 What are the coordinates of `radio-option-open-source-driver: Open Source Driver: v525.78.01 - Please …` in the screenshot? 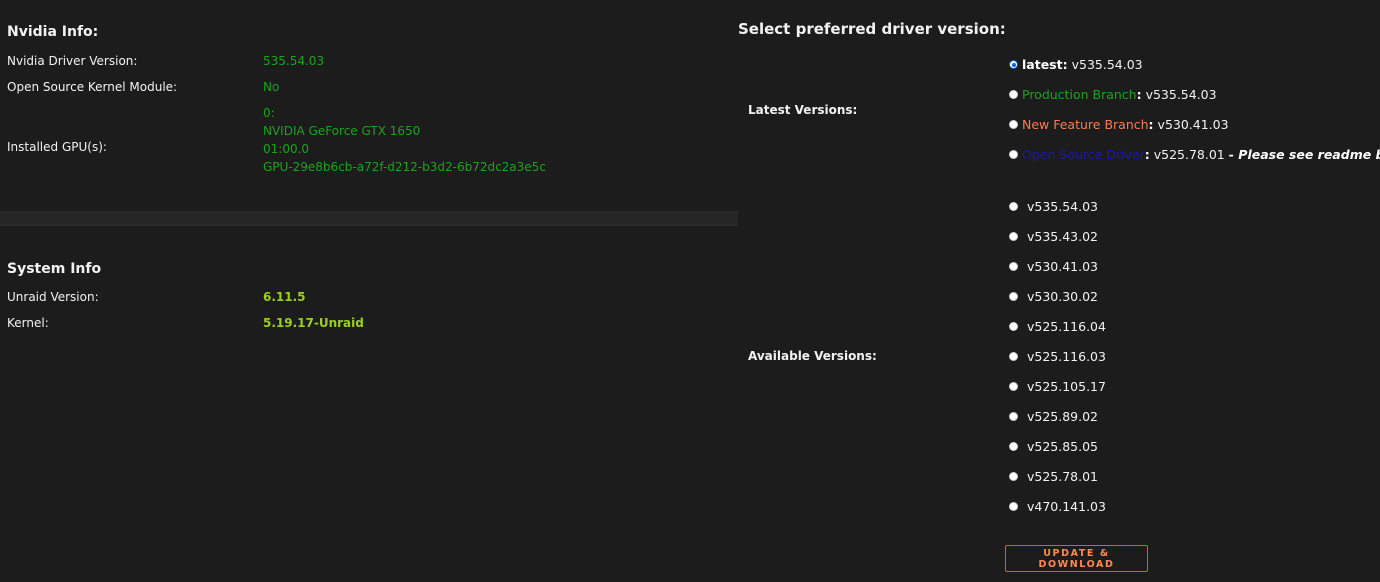 It's located at (1194, 154).